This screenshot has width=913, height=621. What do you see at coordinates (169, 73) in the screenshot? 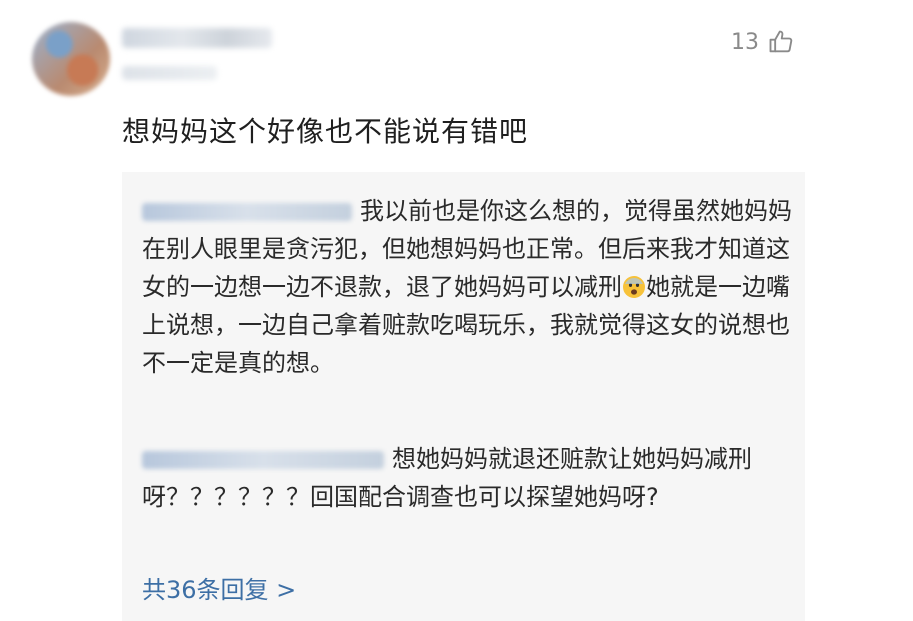
I see `comment-meta` at bounding box center [169, 73].